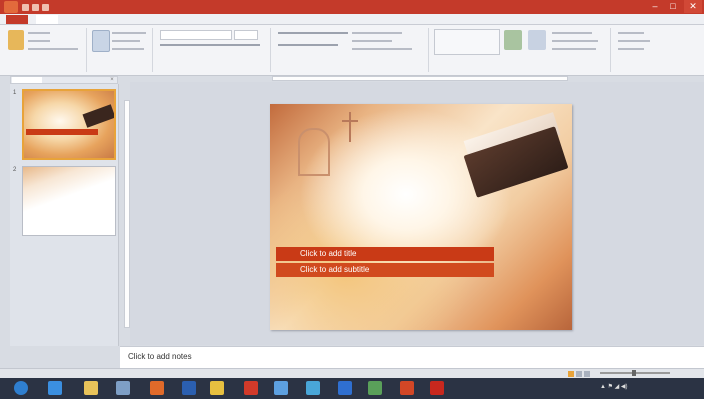 The height and width of the screenshot is (399, 704). I want to click on horizontal-ruler, so click(420, 78).